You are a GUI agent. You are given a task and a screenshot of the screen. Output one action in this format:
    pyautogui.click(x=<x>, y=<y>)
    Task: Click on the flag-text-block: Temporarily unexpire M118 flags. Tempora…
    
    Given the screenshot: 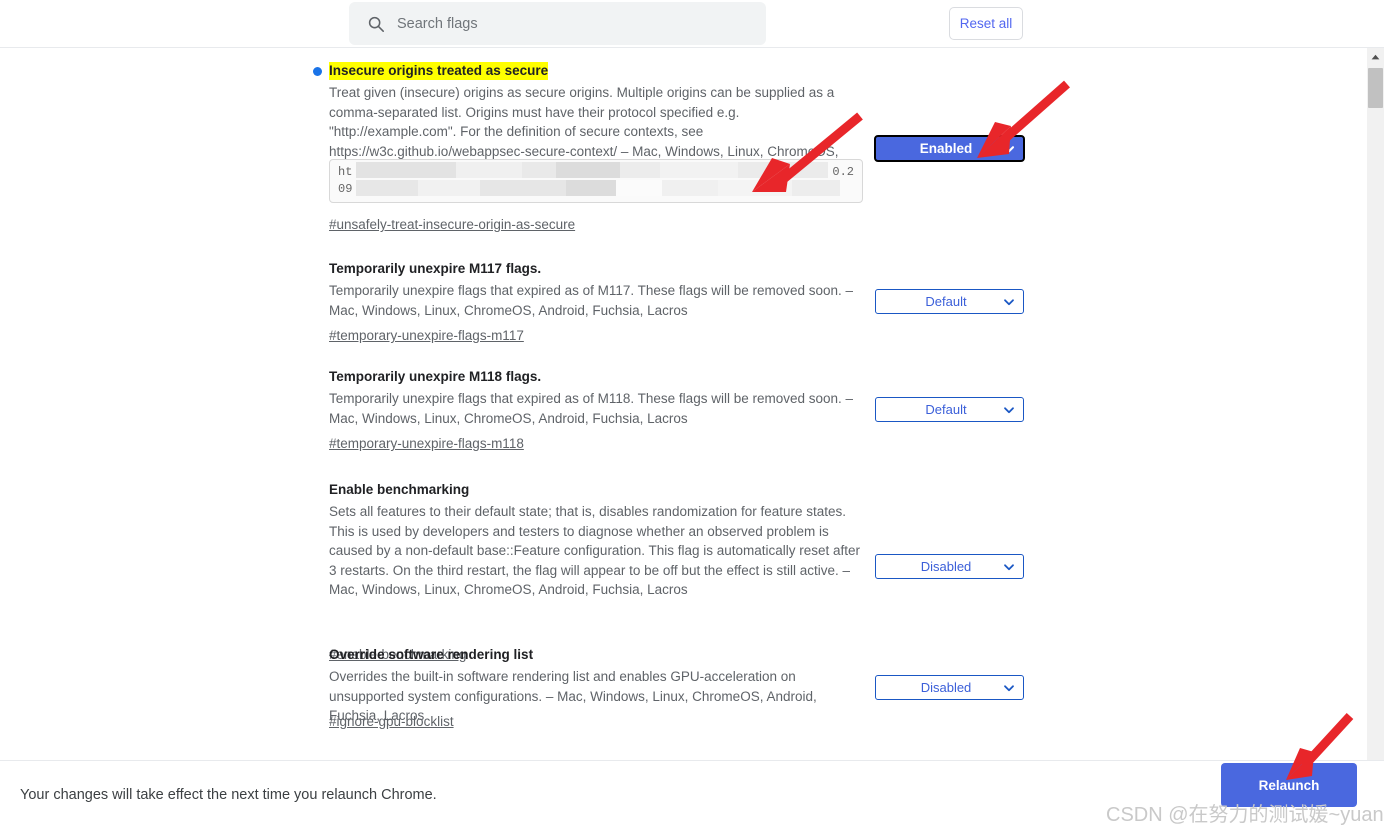 What is the action you would take?
    pyautogui.click(x=596, y=398)
    